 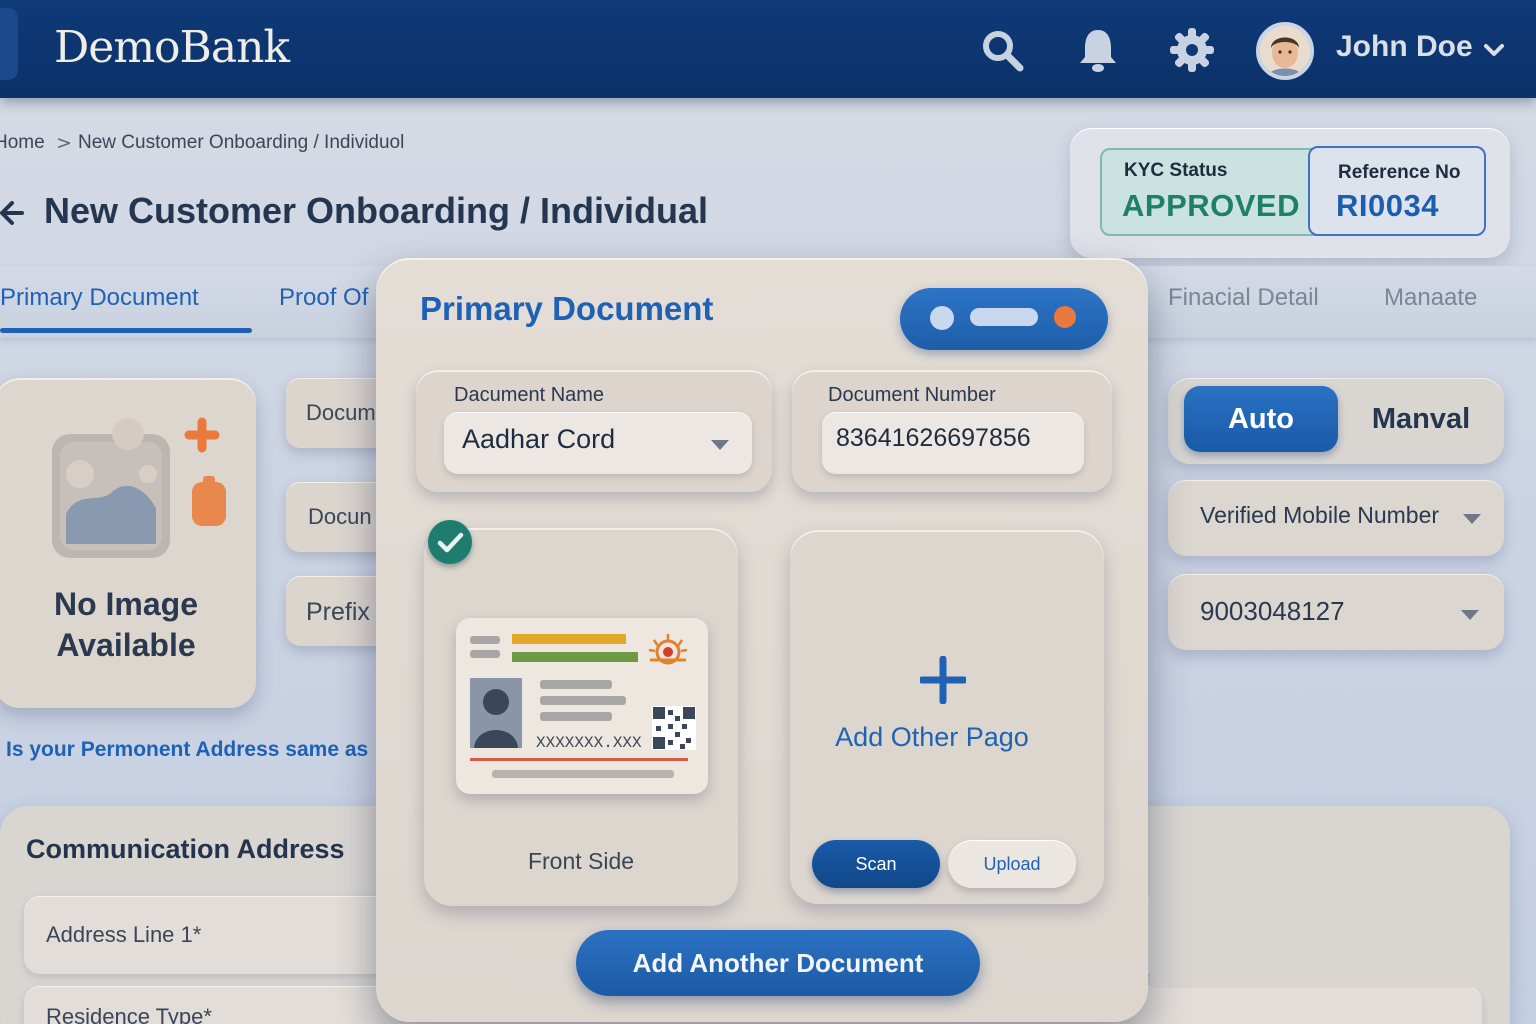 What do you see at coordinates (9, 44) in the screenshot?
I see `sidebar-toggle` at bounding box center [9, 44].